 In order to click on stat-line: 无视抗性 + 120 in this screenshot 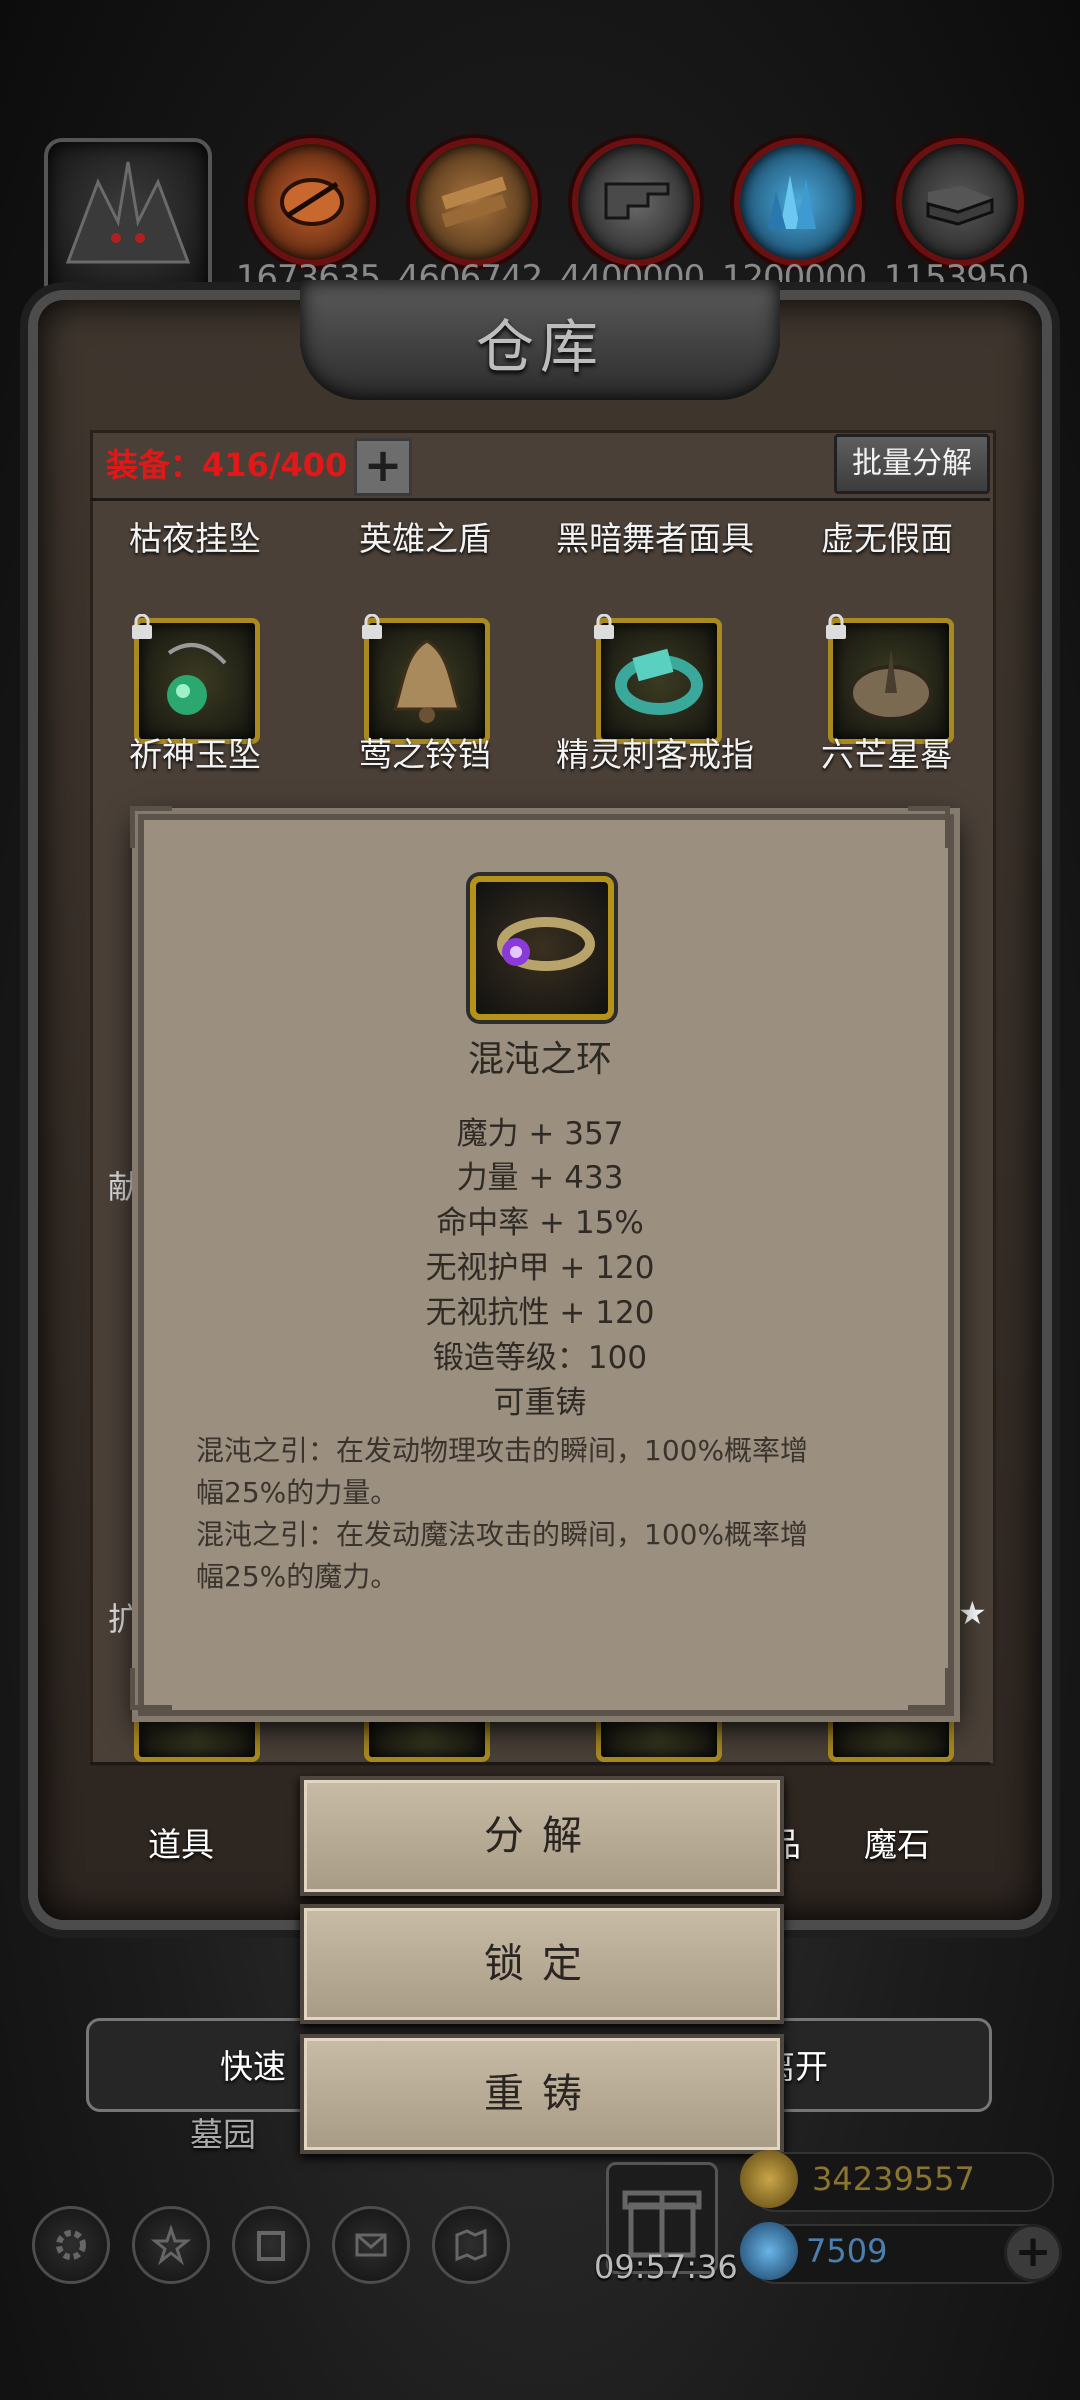, I will do `click(540, 1313)`.